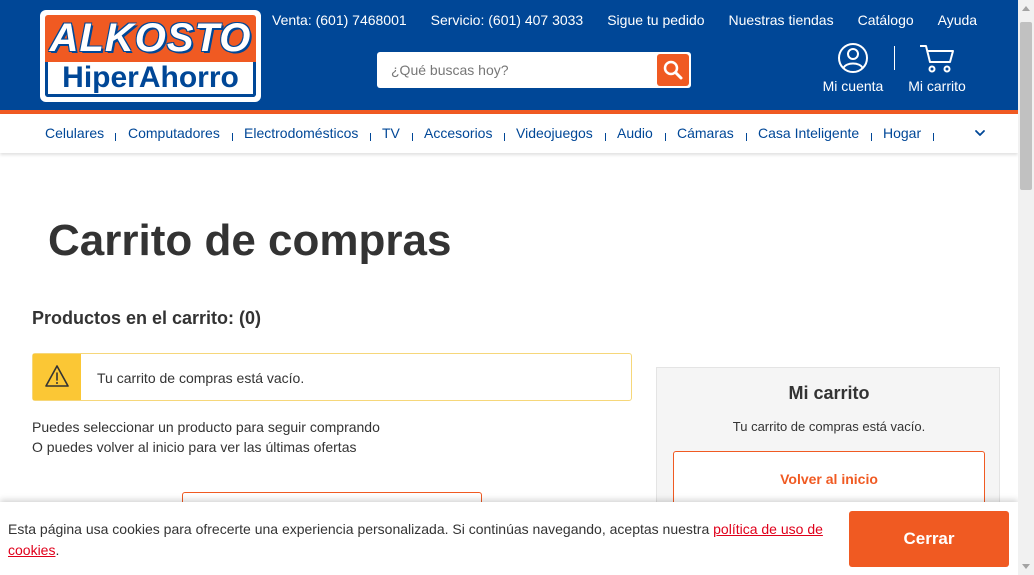 The image size is (1034, 575). What do you see at coordinates (1026, 106) in the screenshot?
I see `scrollbar-thumb` at bounding box center [1026, 106].